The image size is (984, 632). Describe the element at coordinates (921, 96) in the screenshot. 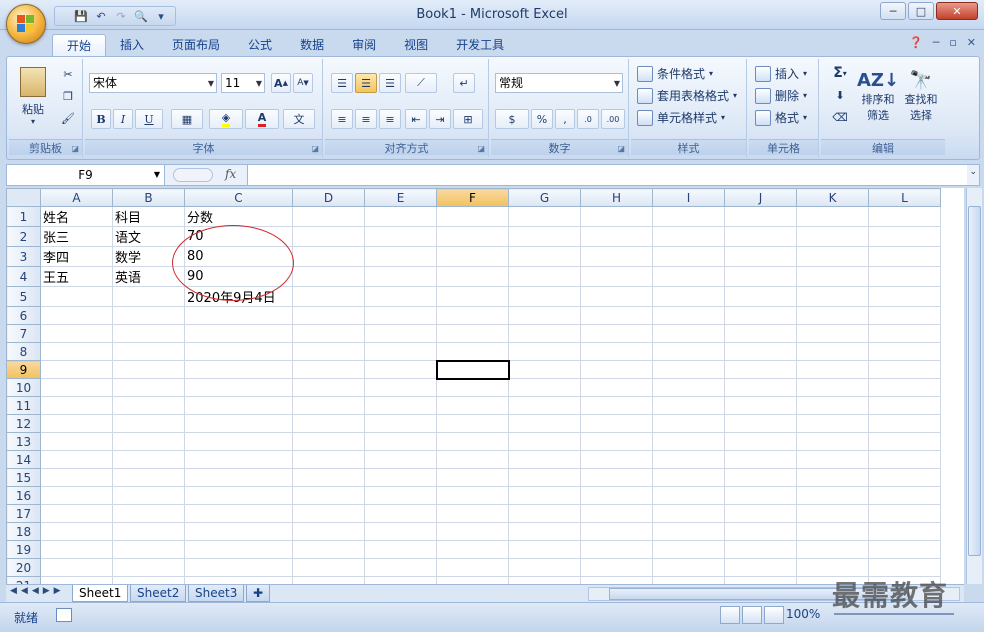

I see `find-select-button: 🔭 查找和 选择` at that location.